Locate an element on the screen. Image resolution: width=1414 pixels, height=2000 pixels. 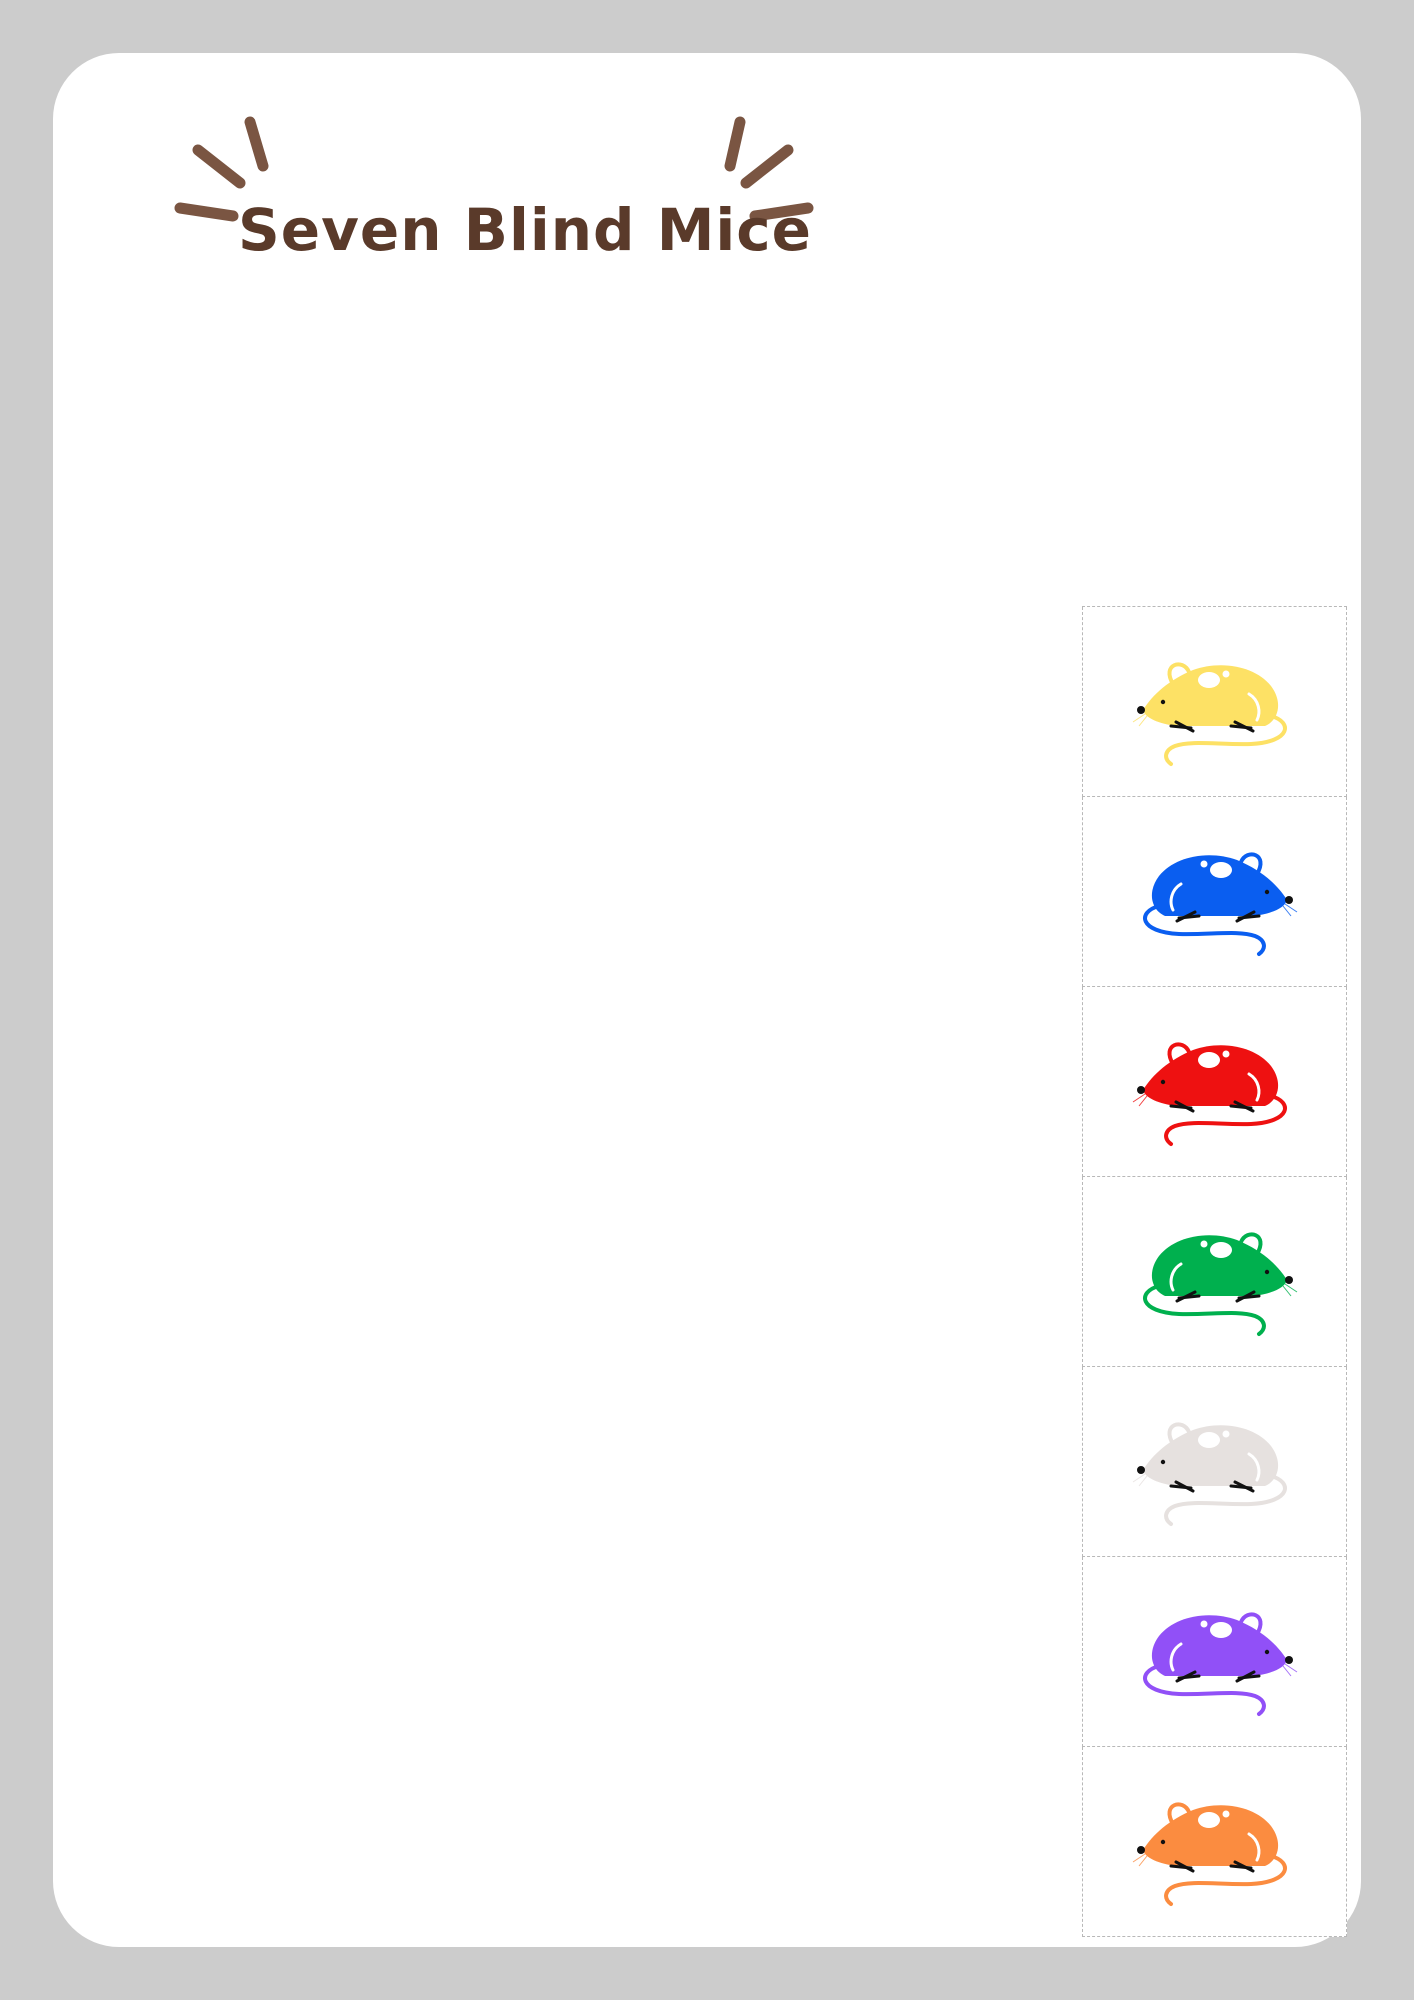
mouse-card-red-mouse is located at coordinates (1214, 1082).